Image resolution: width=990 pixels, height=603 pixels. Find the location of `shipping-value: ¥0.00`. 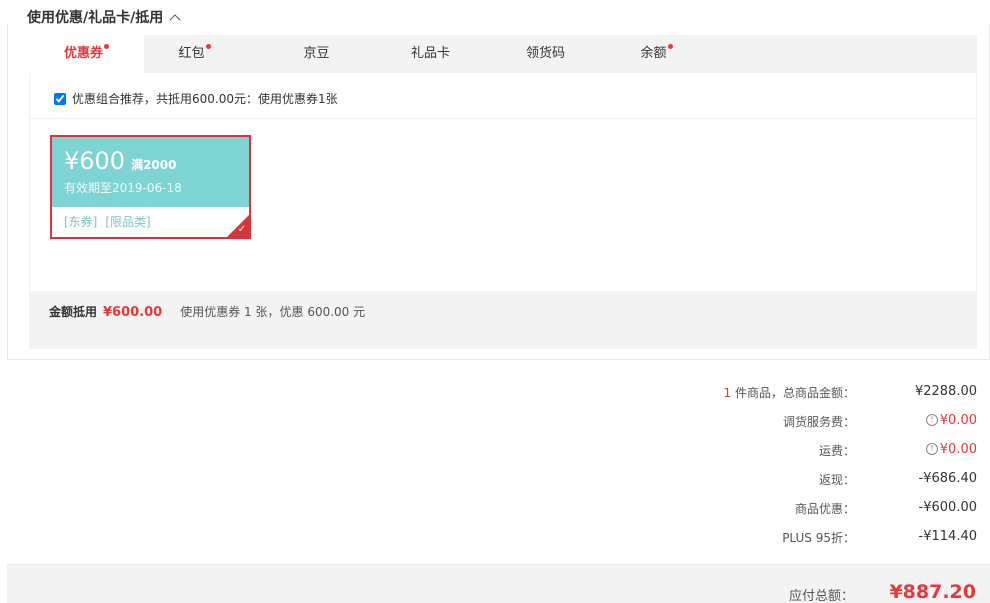

shipping-value: ¥0.00 is located at coordinates (958, 449).